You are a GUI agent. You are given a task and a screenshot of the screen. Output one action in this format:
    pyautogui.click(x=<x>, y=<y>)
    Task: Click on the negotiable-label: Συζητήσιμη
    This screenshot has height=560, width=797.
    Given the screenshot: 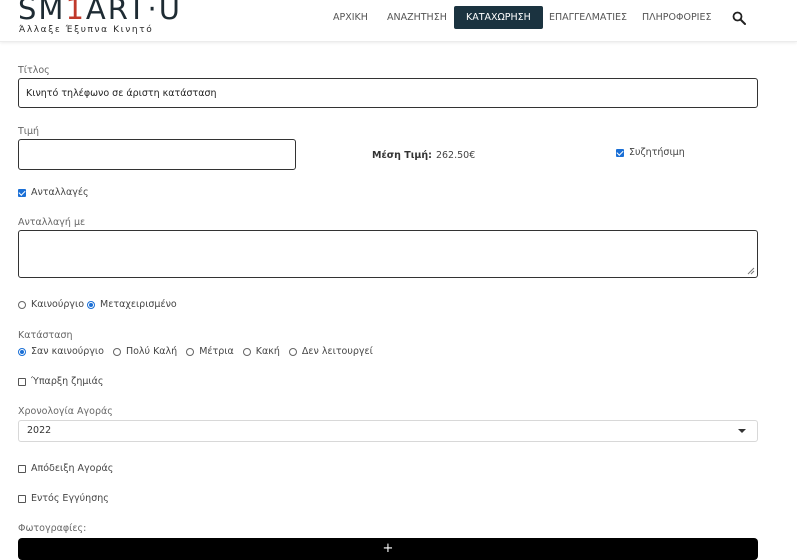 What is the action you would take?
    pyautogui.click(x=657, y=152)
    